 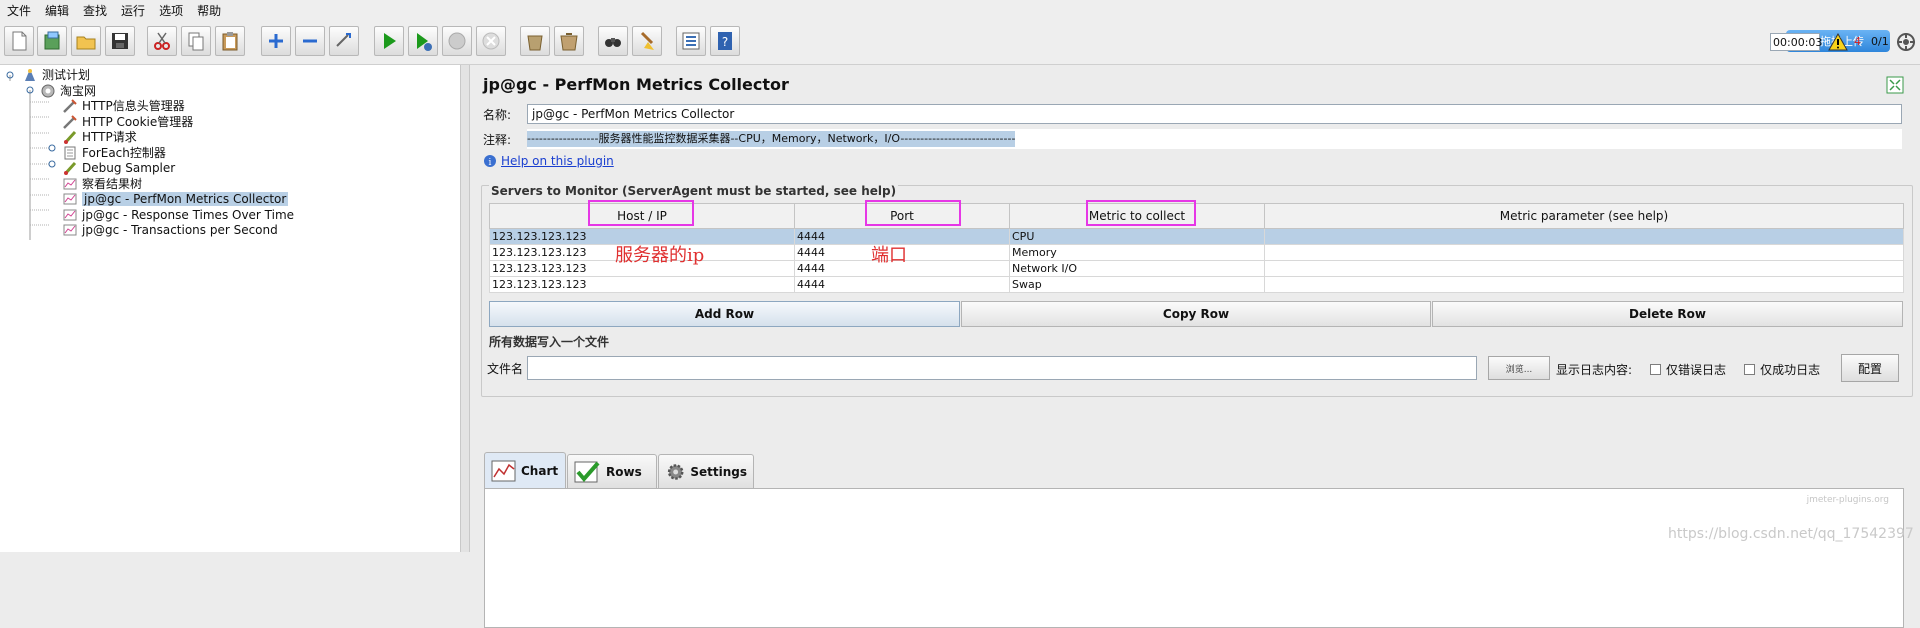 What do you see at coordinates (557, 161) in the screenshot?
I see `help-link: Help on this plugin` at bounding box center [557, 161].